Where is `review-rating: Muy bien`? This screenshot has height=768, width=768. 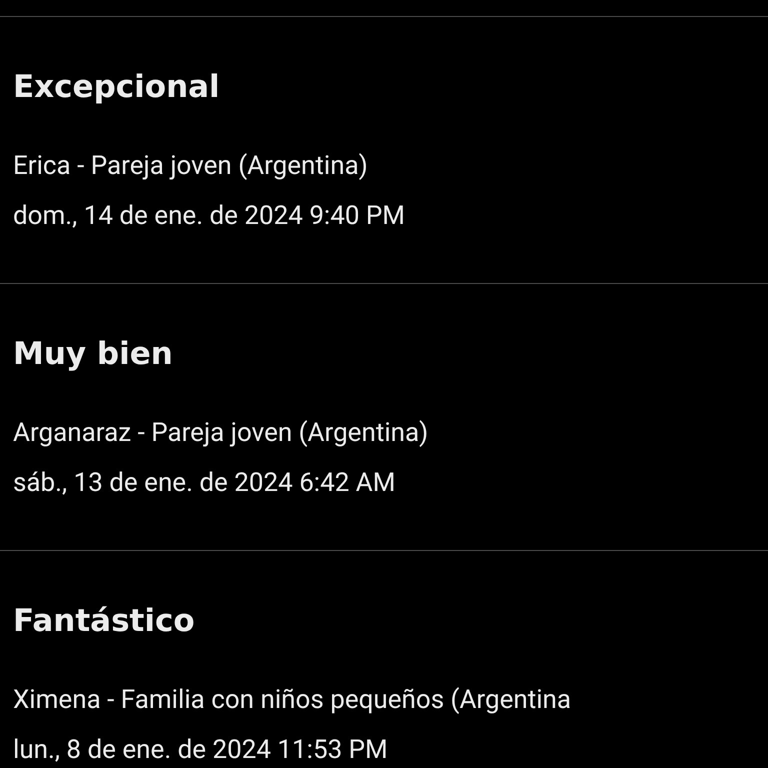
review-rating: Muy bien is located at coordinates (93, 354).